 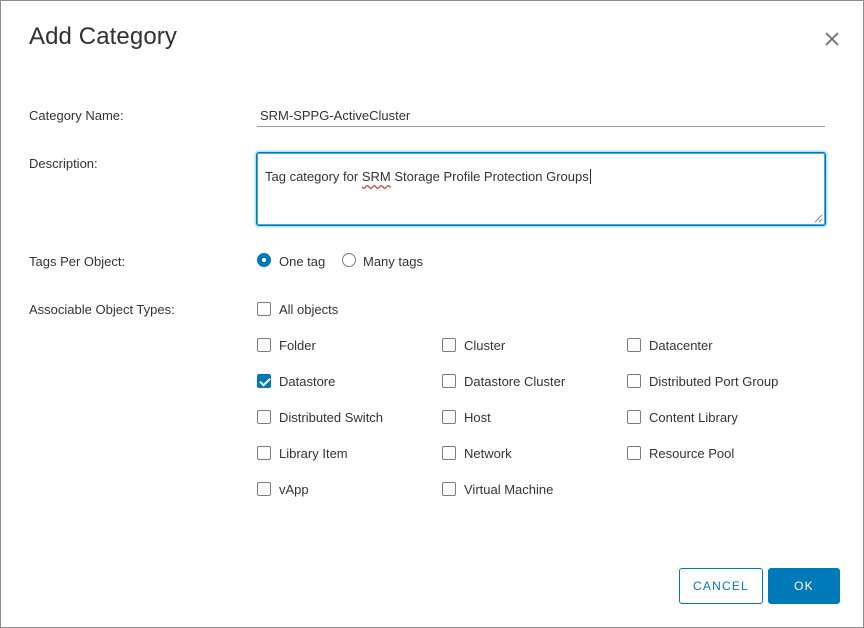 What do you see at coordinates (692, 453) in the screenshot?
I see `resource-pool-label: Resource Pool` at bounding box center [692, 453].